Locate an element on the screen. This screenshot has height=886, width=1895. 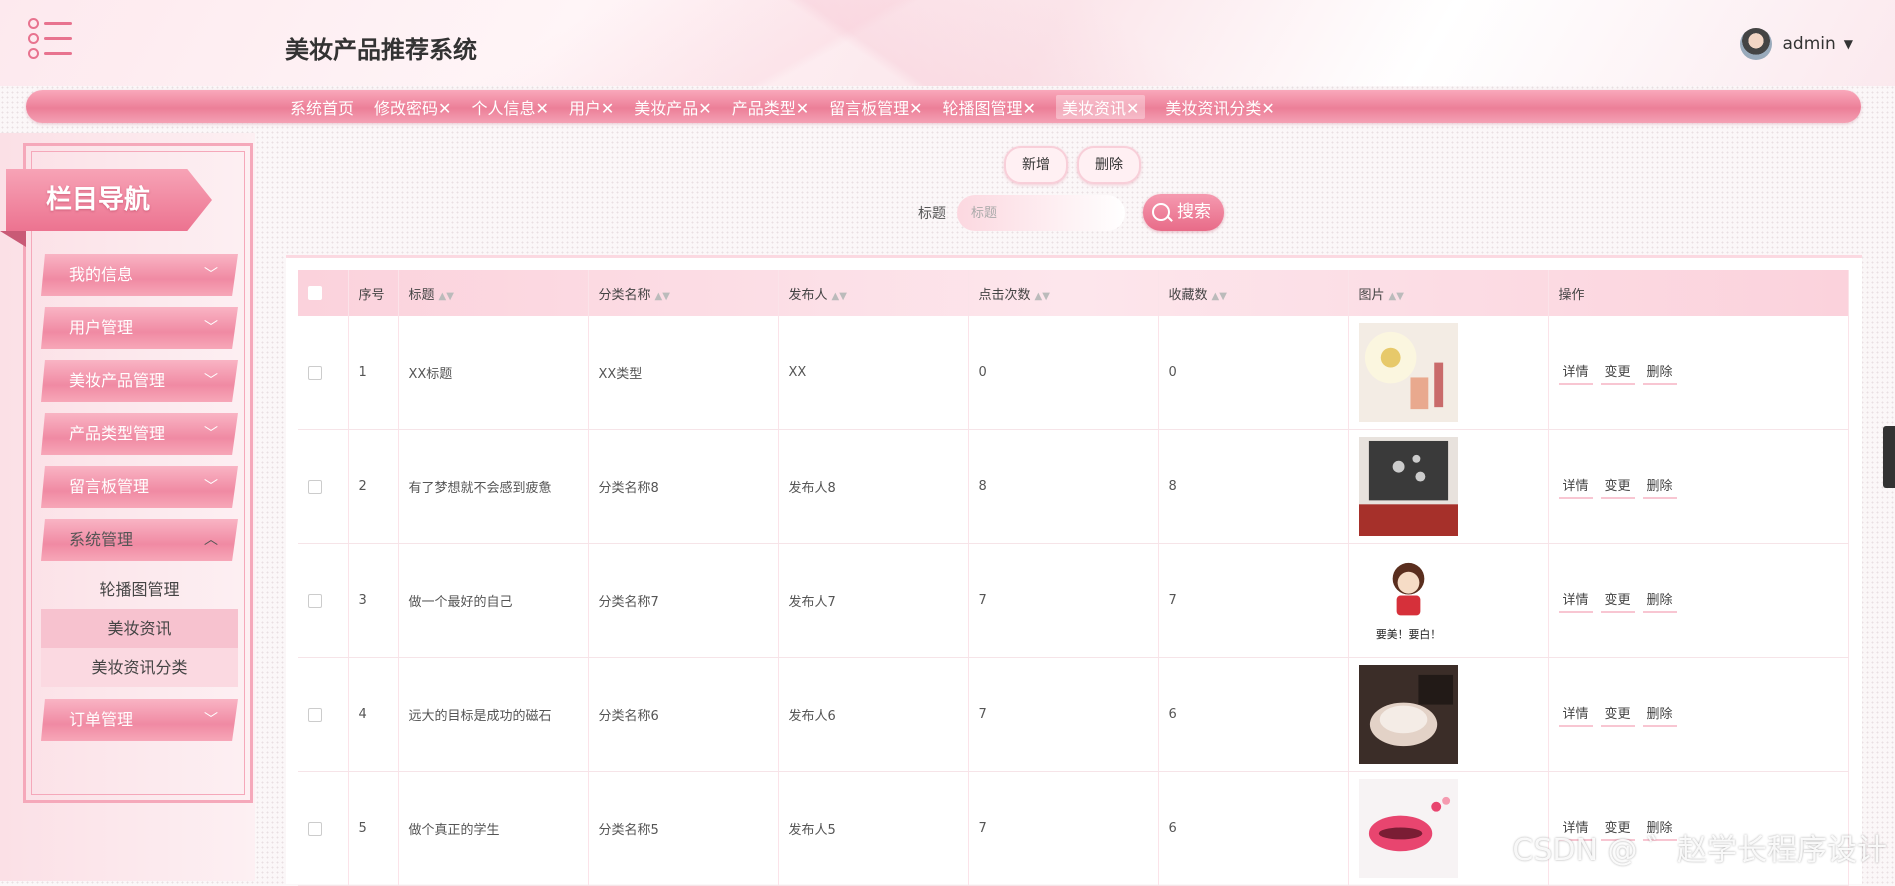
sidebar-item-product-type-management: 产品类型管理 ﹀ is located at coordinates (139, 434).